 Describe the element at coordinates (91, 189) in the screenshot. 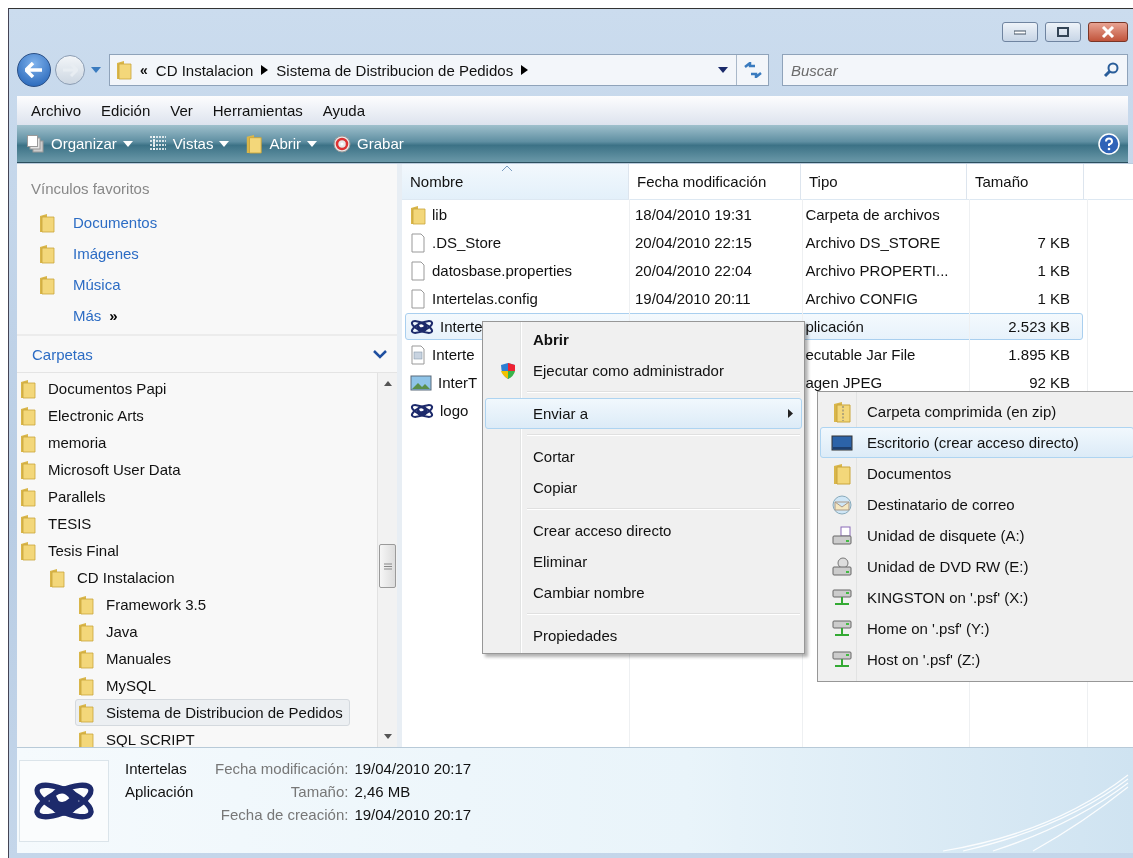

I see `favorites-heading: Vínculos favoritos` at that location.